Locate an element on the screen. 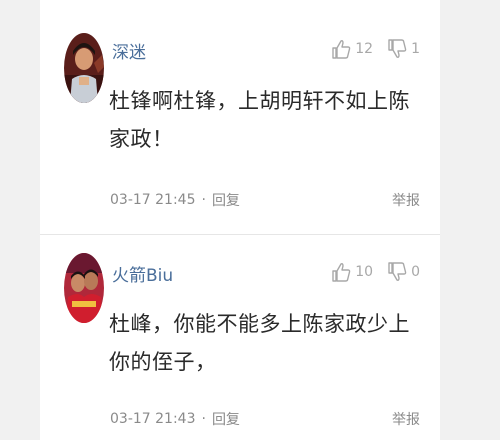  vote-controls: 10 0 is located at coordinates (375, 272).